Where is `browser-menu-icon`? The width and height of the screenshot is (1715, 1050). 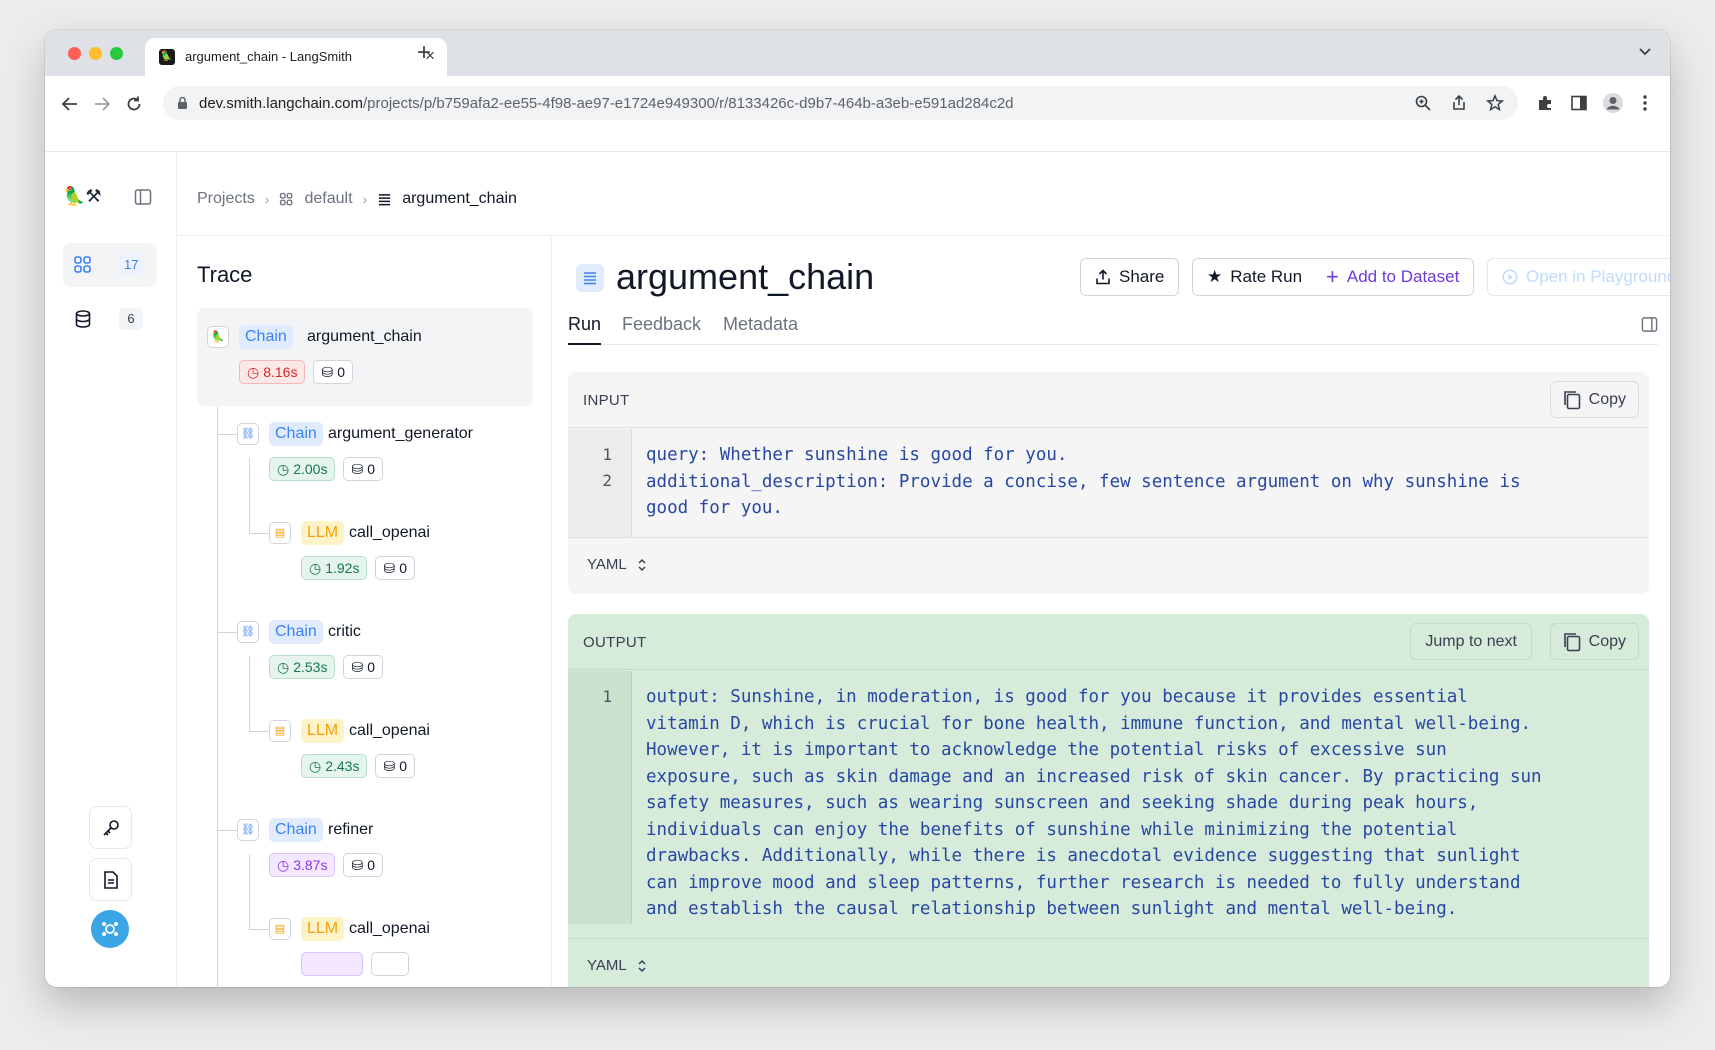
browser-menu-icon is located at coordinates (1645, 103).